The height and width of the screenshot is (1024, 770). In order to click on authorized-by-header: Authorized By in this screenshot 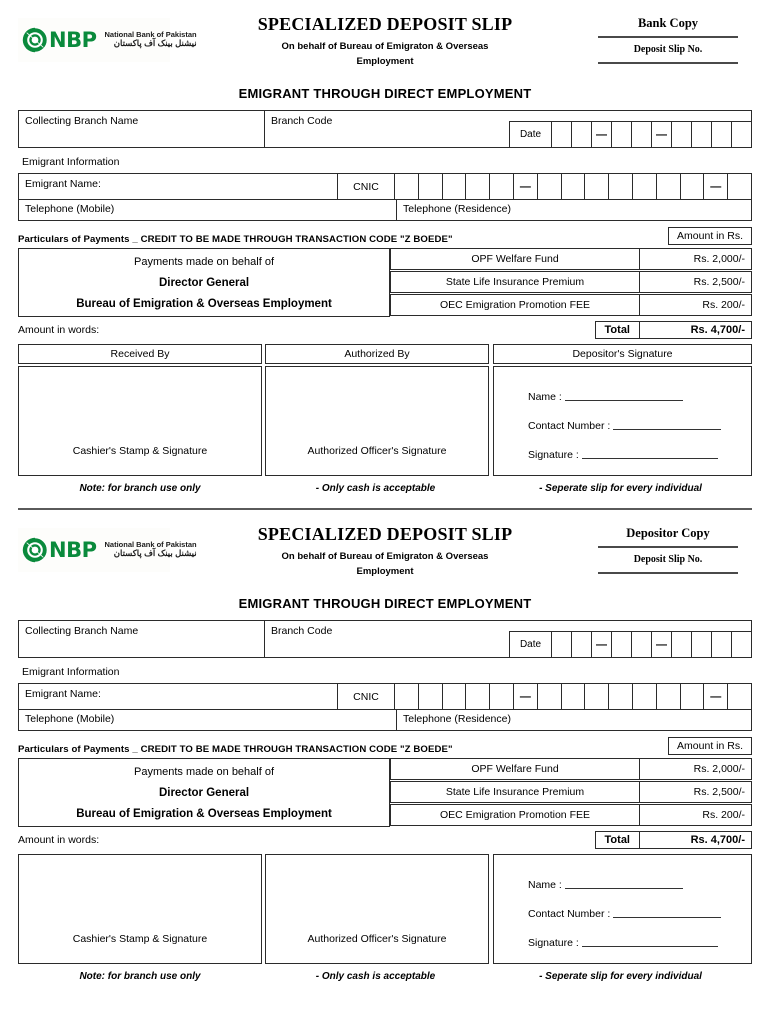, I will do `click(377, 354)`.